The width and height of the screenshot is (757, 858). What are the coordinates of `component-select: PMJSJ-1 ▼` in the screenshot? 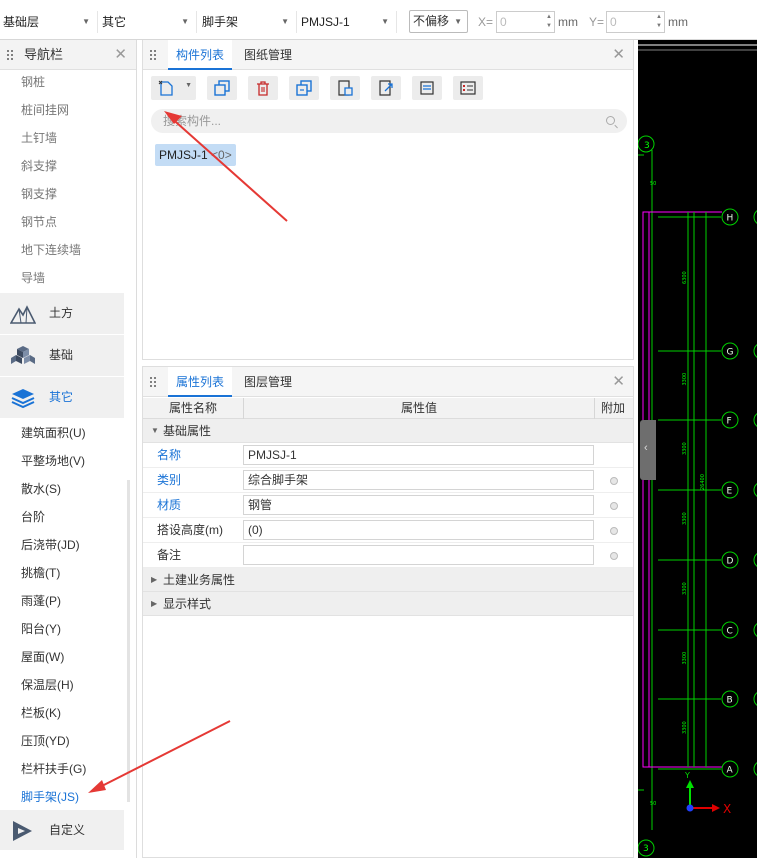 It's located at (347, 22).